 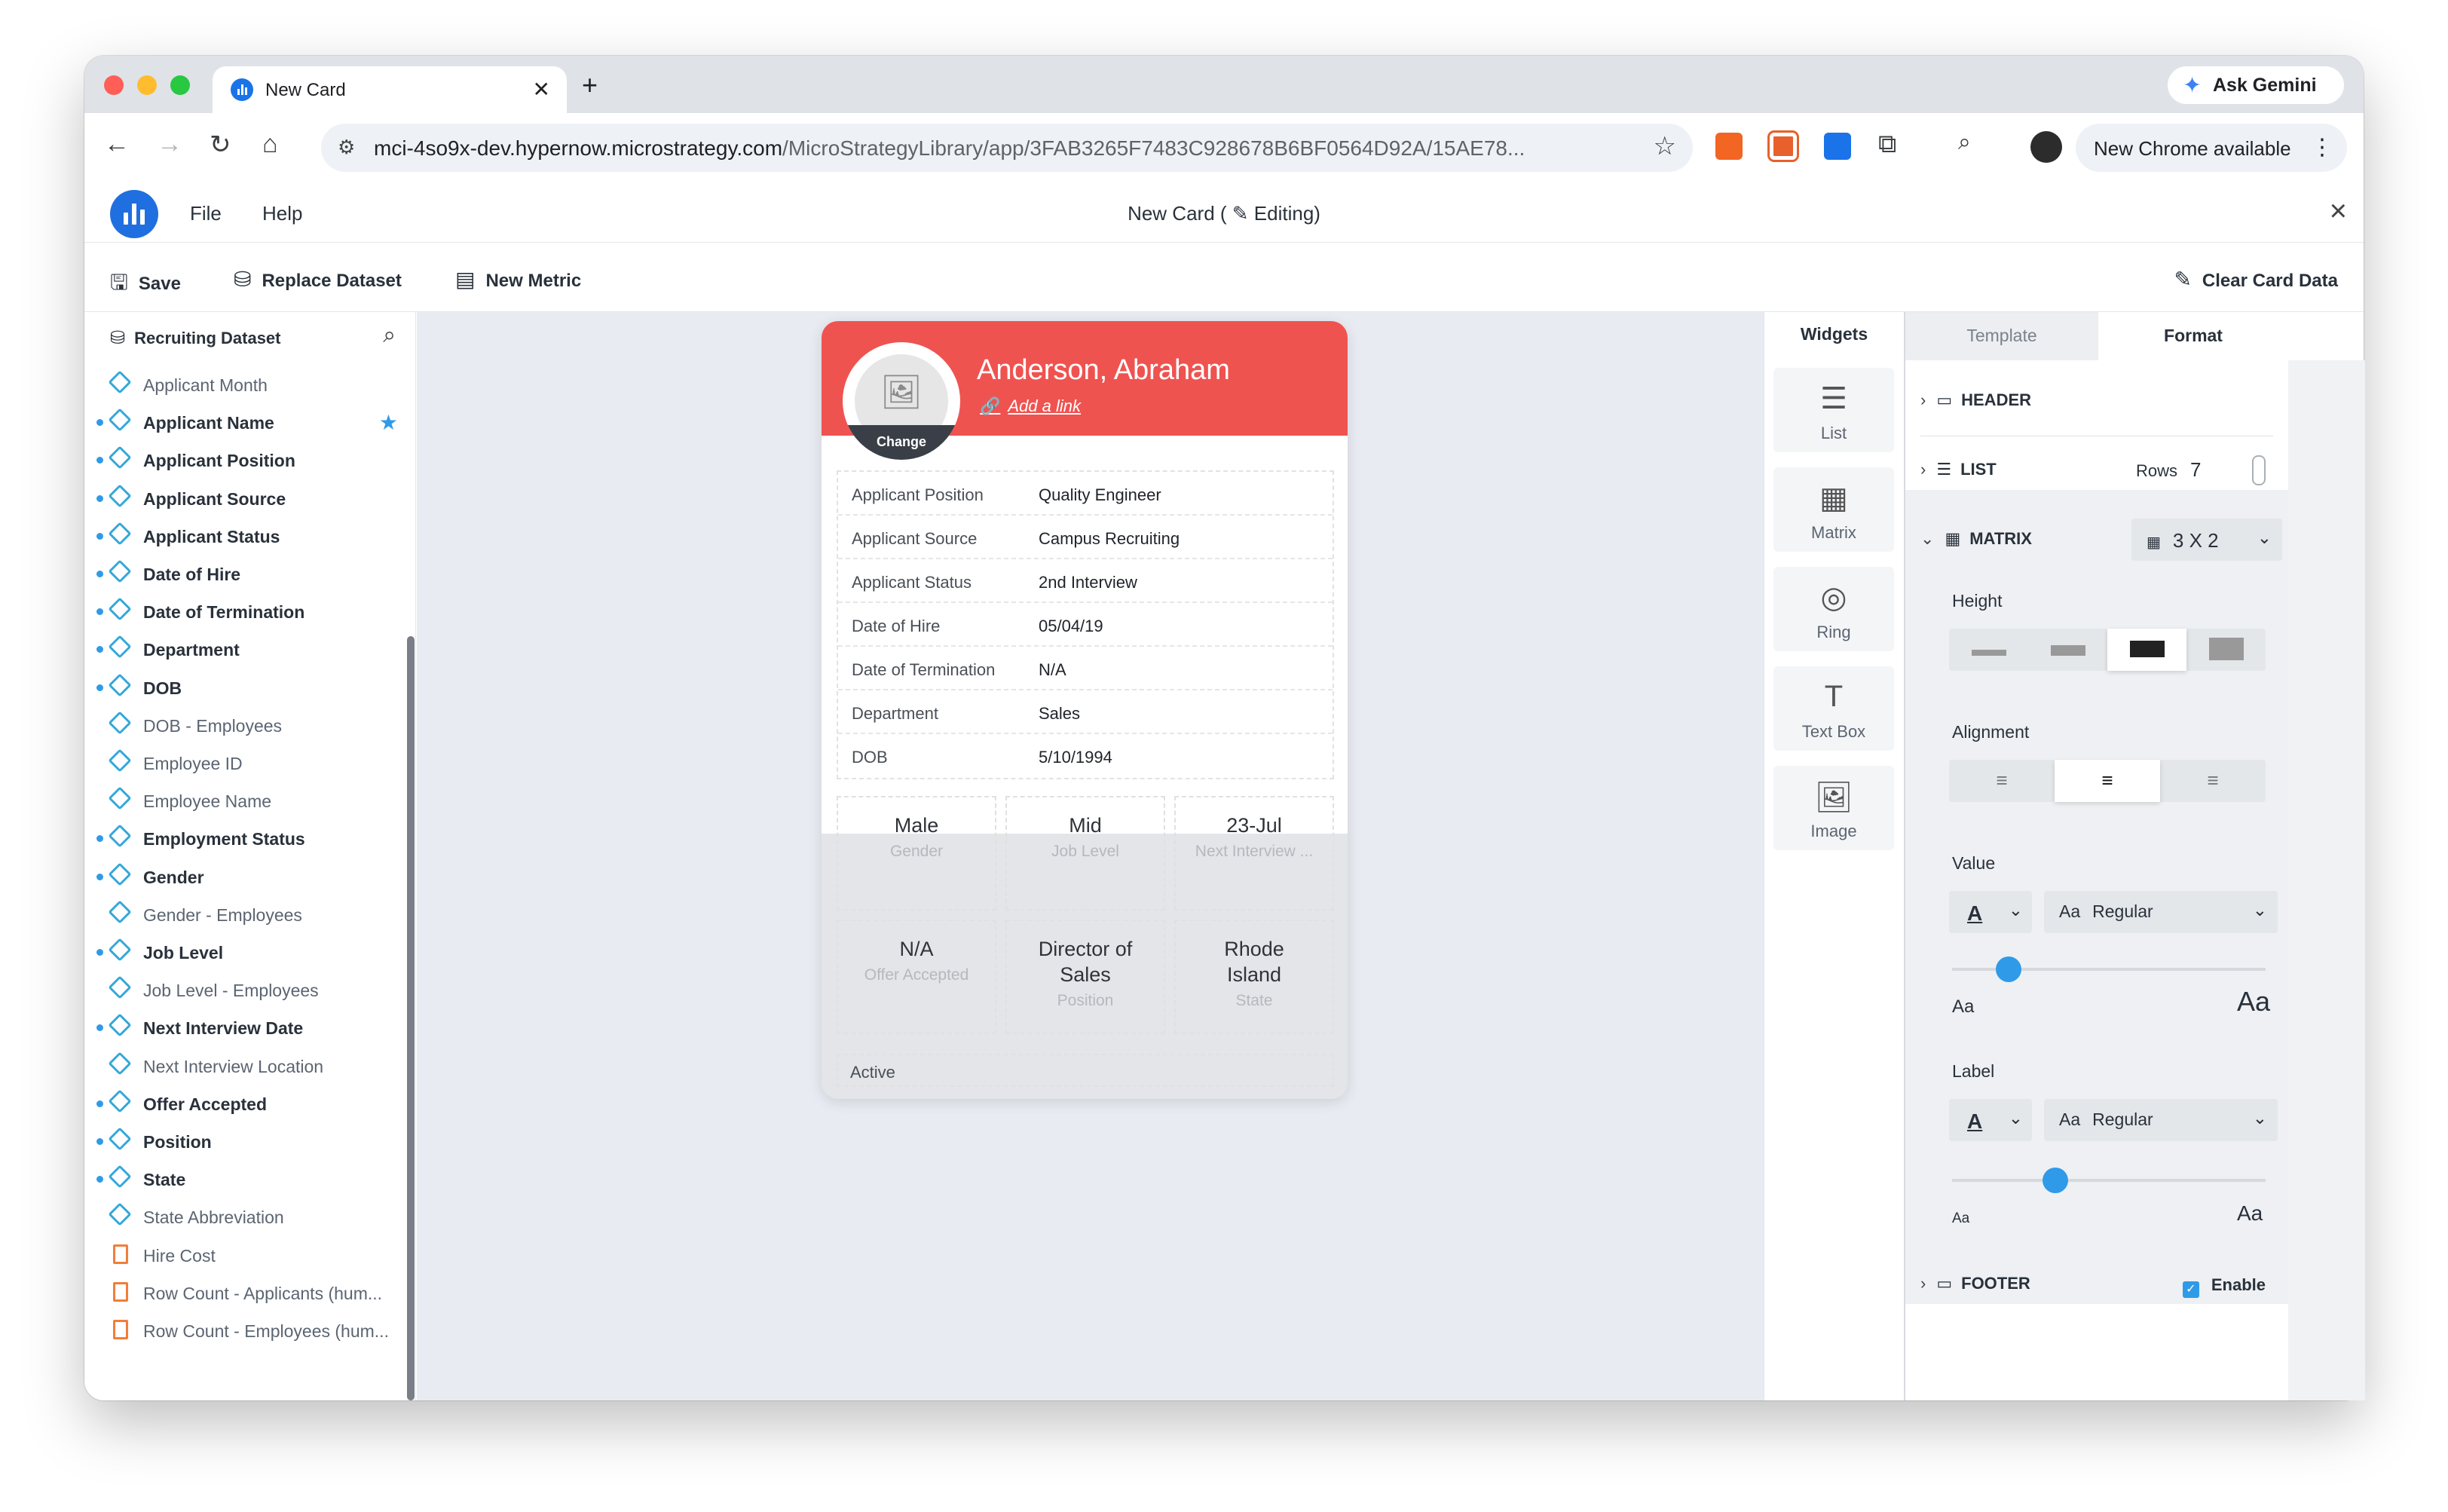 What do you see at coordinates (1729, 147) in the screenshot?
I see `extension-s-icon` at bounding box center [1729, 147].